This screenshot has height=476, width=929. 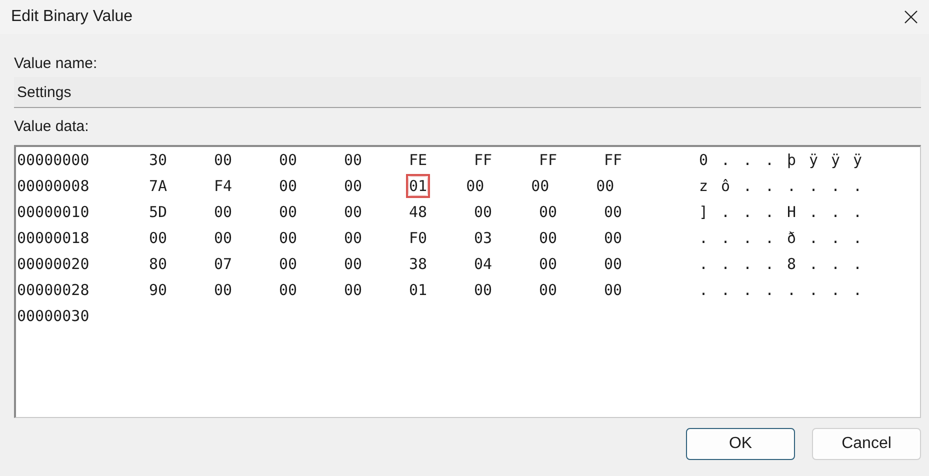 I want to click on address-text: 00000020, so click(x=53, y=264).